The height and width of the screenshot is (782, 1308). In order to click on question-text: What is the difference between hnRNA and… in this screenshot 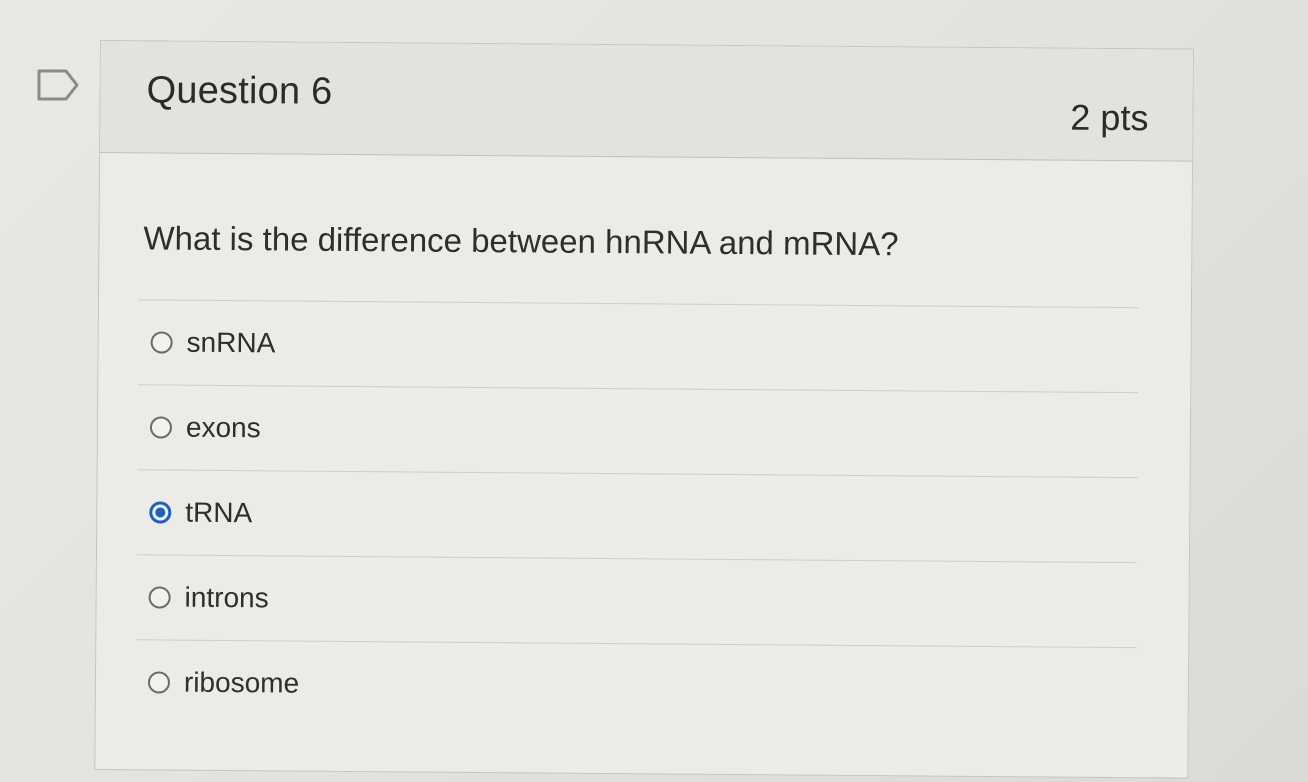, I will do `click(521, 241)`.